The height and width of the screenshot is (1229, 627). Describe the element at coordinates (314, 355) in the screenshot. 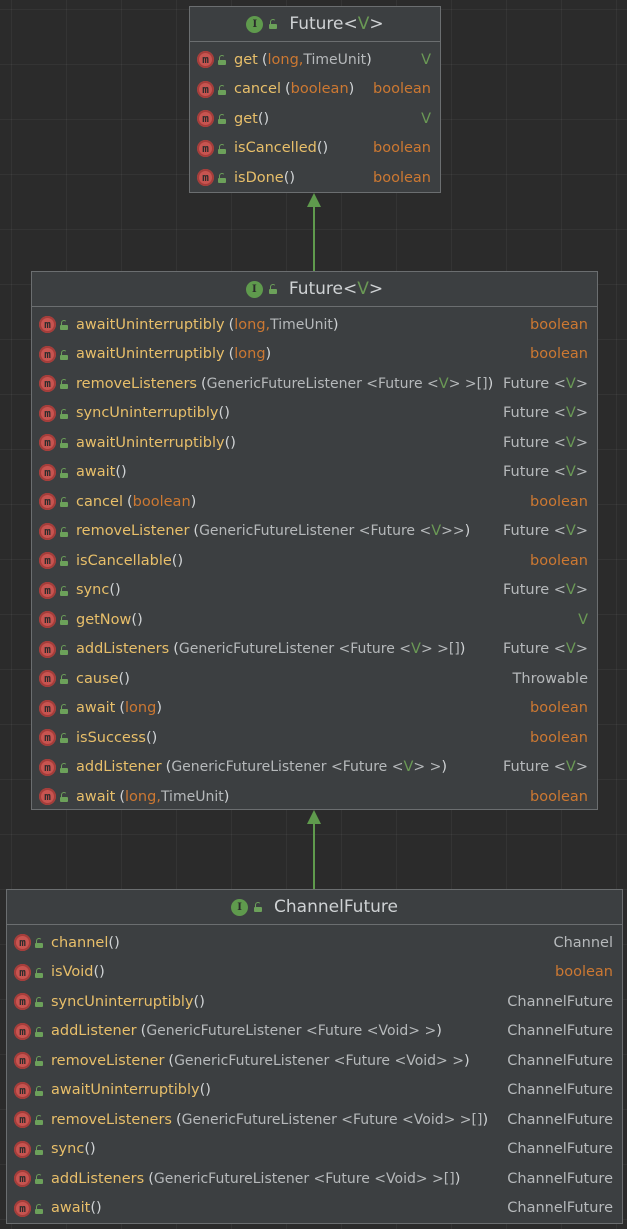

I see `method-row-awaitUninterruptibly: m awaitUninterruptibly(long) boolean` at that location.